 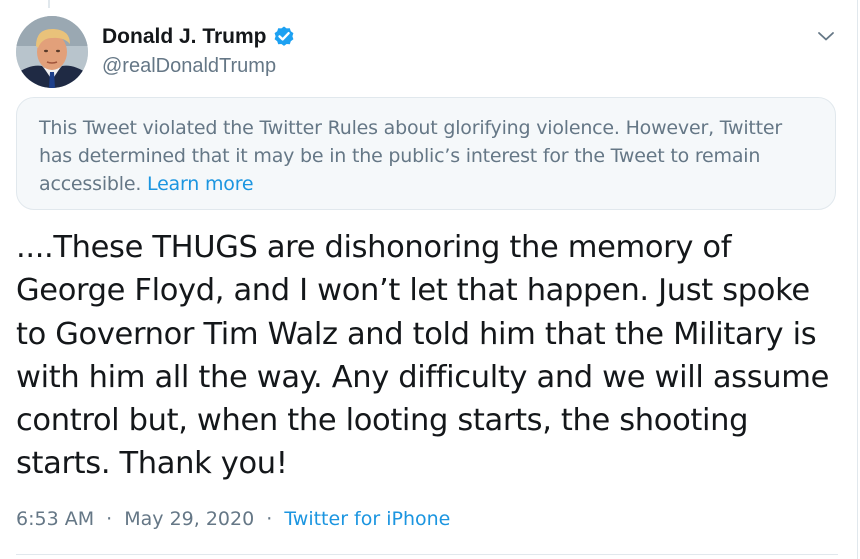 I want to click on tweet-date: May 29, 2020, so click(x=189, y=519).